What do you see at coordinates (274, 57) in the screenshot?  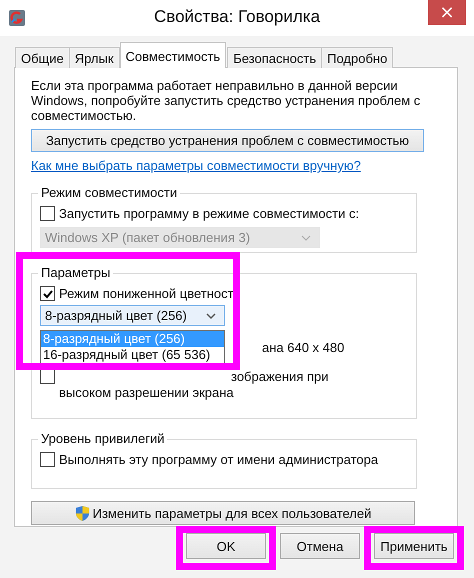 I see `tab: Безопасность` at bounding box center [274, 57].